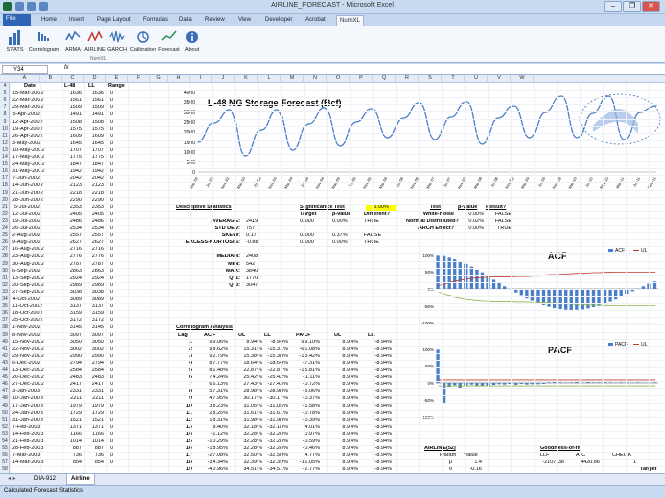 The width and height of the screenshot is (665, 498). Describe the element at coordinates (522, 79) in the screenshot. I see `column-header: W` at that location.